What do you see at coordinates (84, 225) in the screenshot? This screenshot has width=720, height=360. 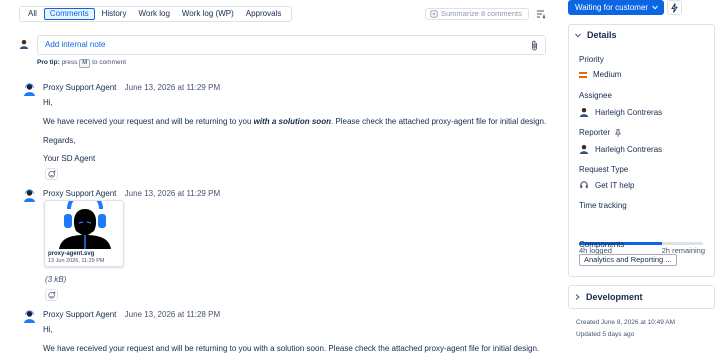 I see `proxy-agent-thumbnail` at bounding box center [84, 225].